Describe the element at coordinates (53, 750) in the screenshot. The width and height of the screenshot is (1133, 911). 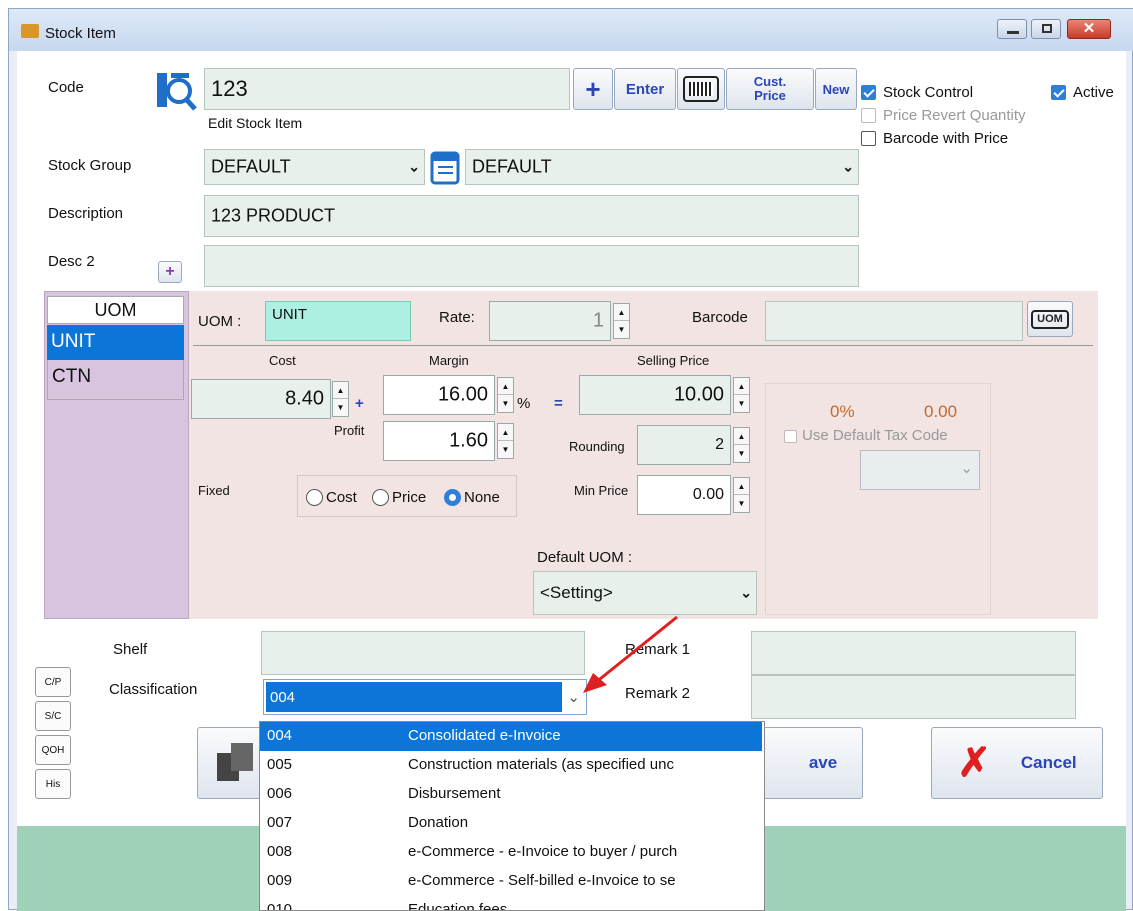
I see `qoh-button: QOH` at that location.